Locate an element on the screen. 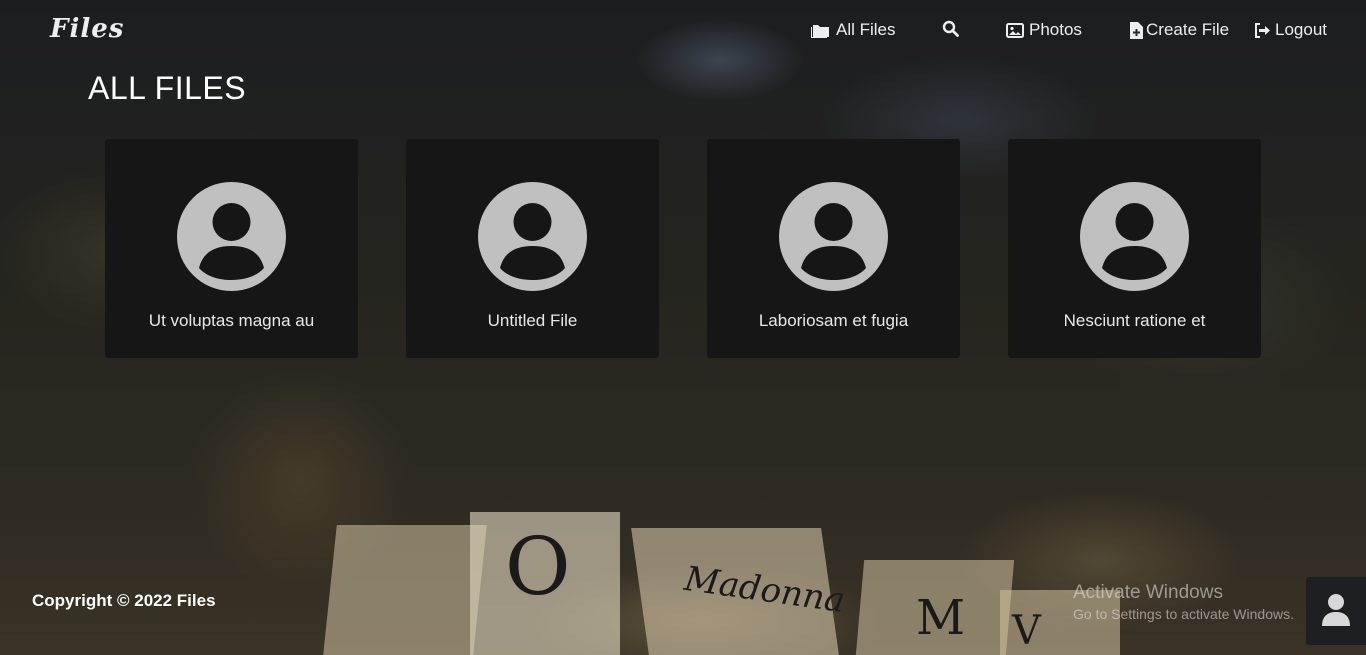  nav-photos: Photos is located at coordinates (1044, 30).